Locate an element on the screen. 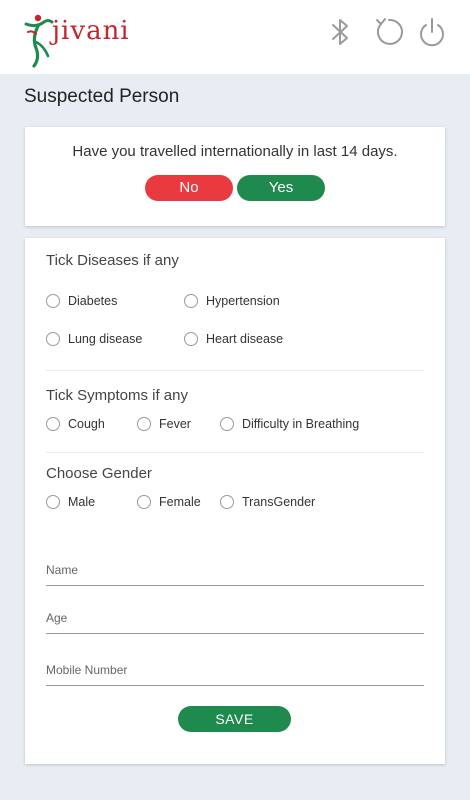 This screenshot has width=470, height=800. age-field is located at coordinates (235, 619).